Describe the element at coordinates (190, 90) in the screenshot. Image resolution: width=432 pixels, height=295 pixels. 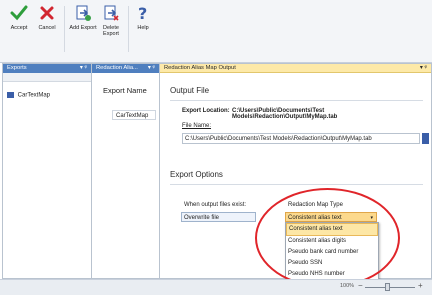
I see `section-output-file: Output File` at that location.